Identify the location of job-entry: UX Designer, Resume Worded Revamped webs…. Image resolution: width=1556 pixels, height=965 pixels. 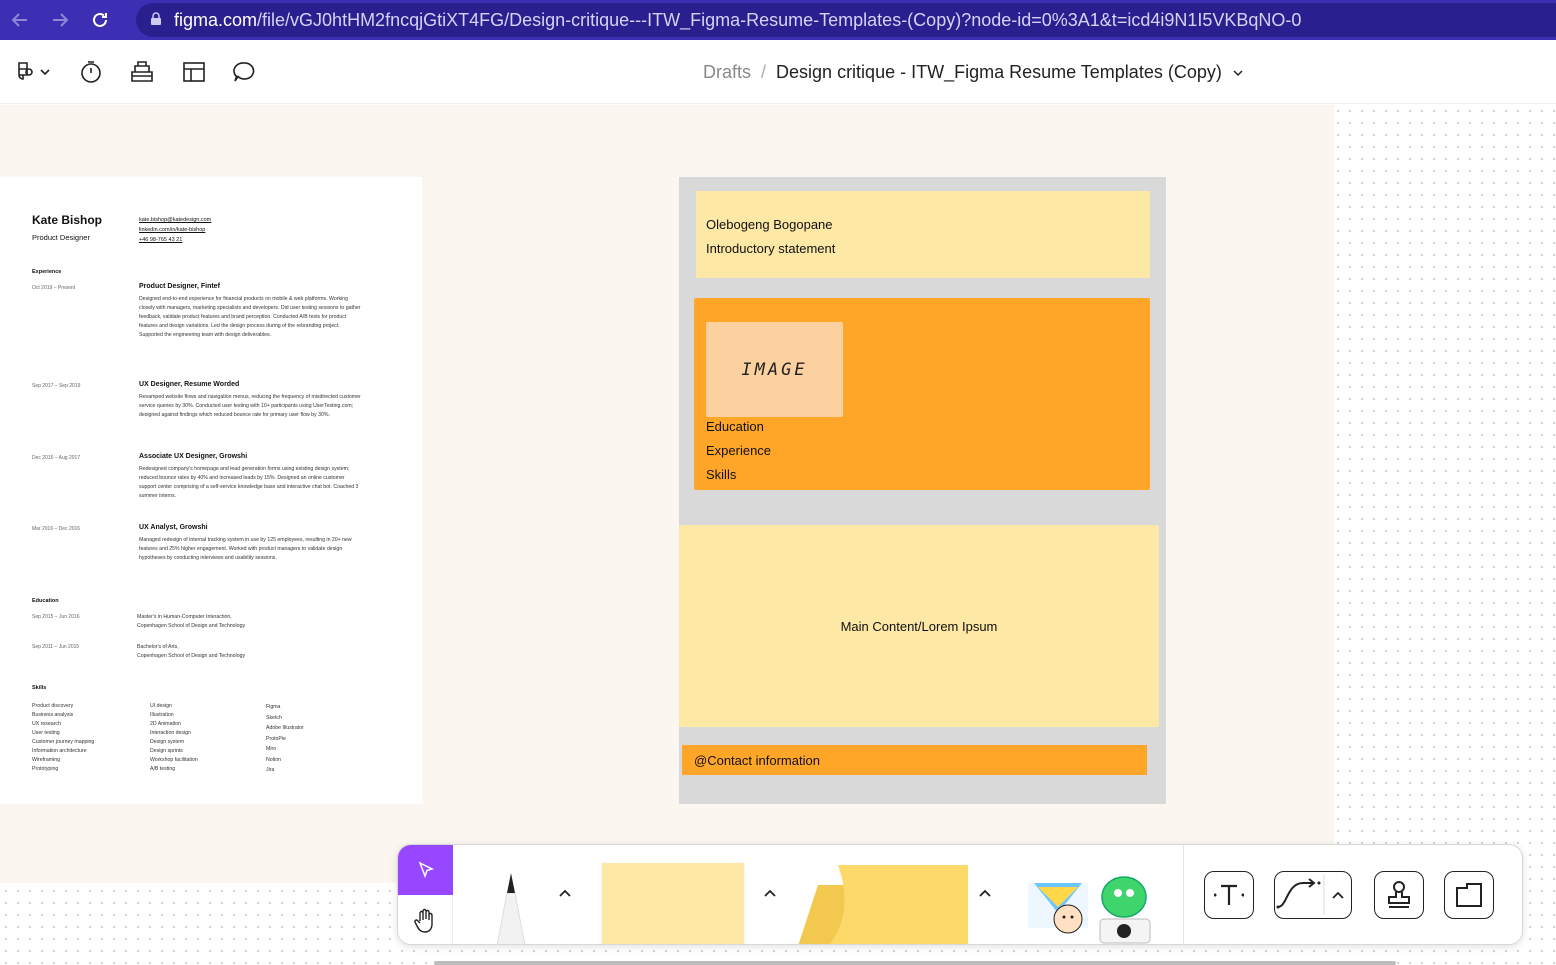
(250, 400).